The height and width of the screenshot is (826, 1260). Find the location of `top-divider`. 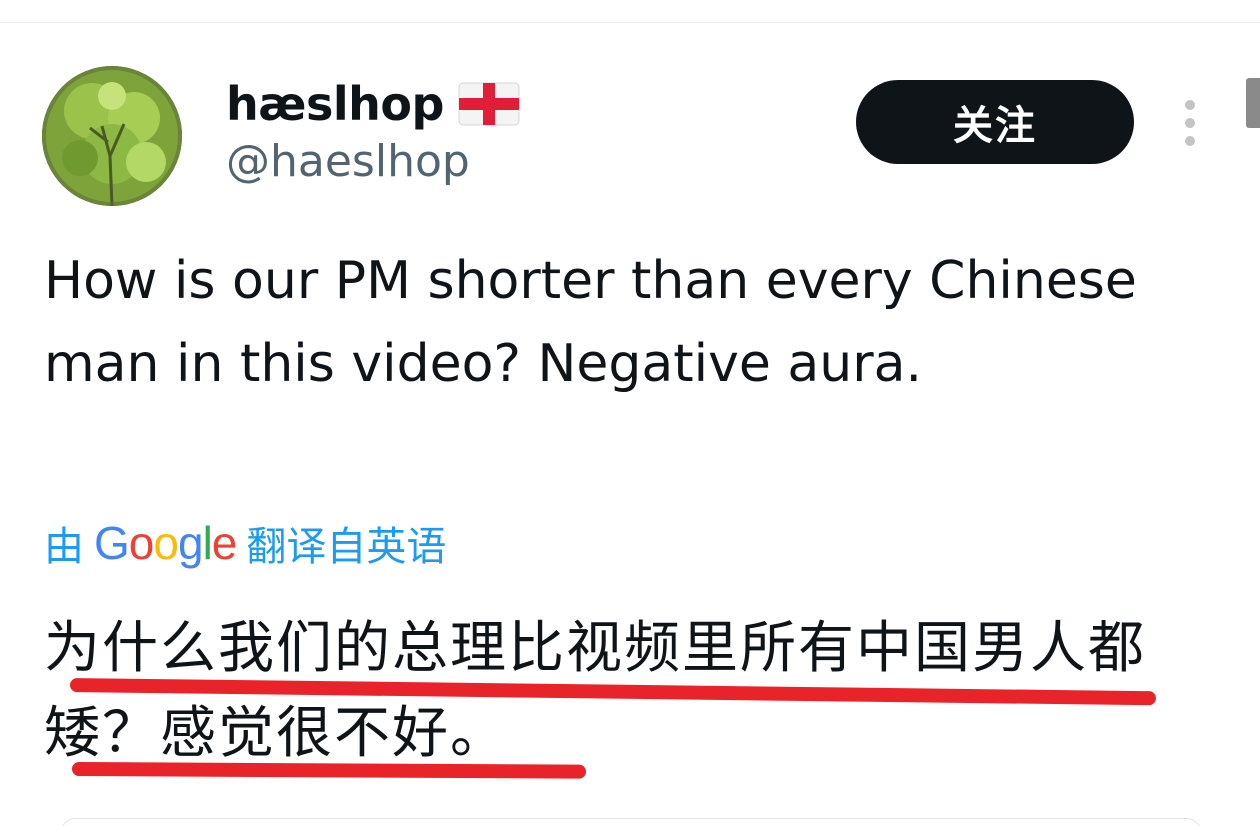

top-divider is located at coordinates (630, 22).